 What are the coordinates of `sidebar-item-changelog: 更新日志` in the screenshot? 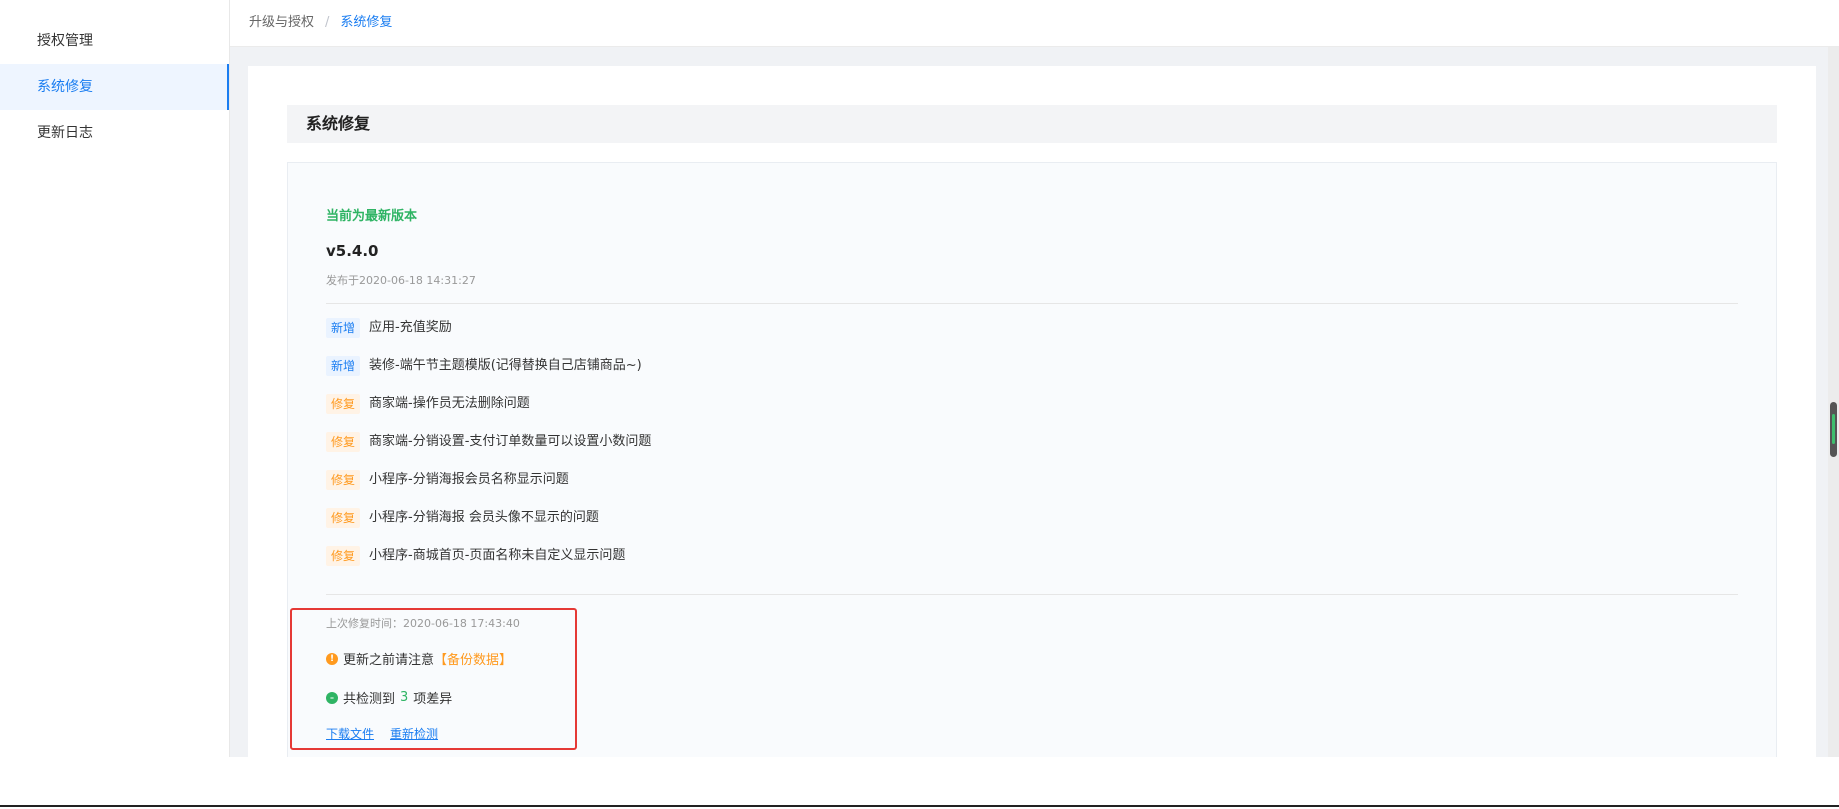 It's located at (114, 133).